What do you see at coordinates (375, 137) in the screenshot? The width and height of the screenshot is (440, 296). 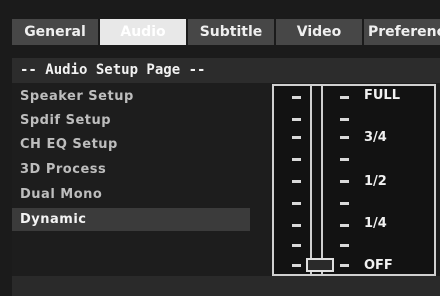 I see `level-label-3-4: 3/4` at bounding box center [375, 137].